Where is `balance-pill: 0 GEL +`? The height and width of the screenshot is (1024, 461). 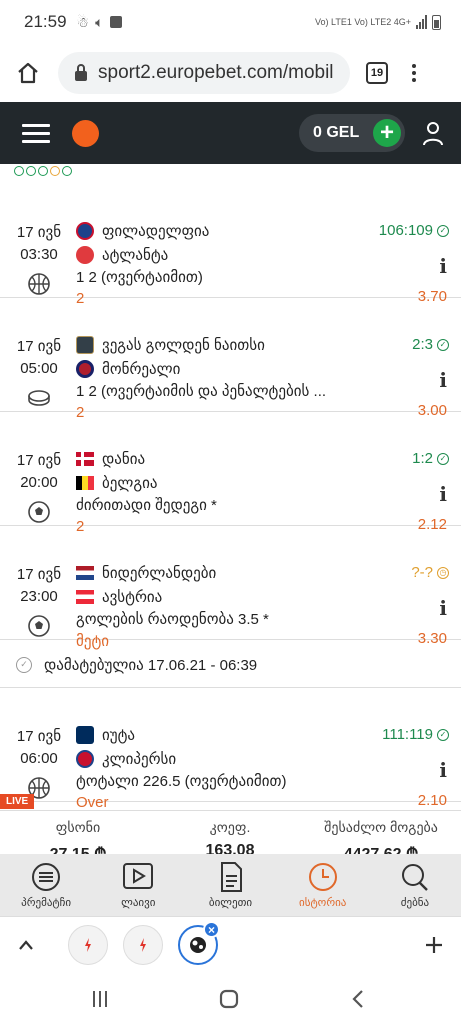 balance-pill: 0 GEL + is located at coordinates (352, 133).